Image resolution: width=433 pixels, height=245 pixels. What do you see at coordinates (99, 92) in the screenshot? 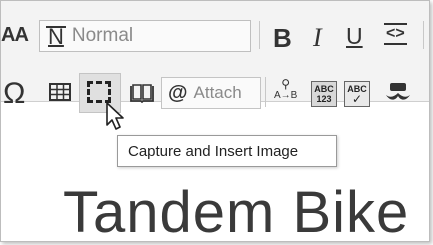
I see `capture-image-icon` at bounding box center [99, 92].